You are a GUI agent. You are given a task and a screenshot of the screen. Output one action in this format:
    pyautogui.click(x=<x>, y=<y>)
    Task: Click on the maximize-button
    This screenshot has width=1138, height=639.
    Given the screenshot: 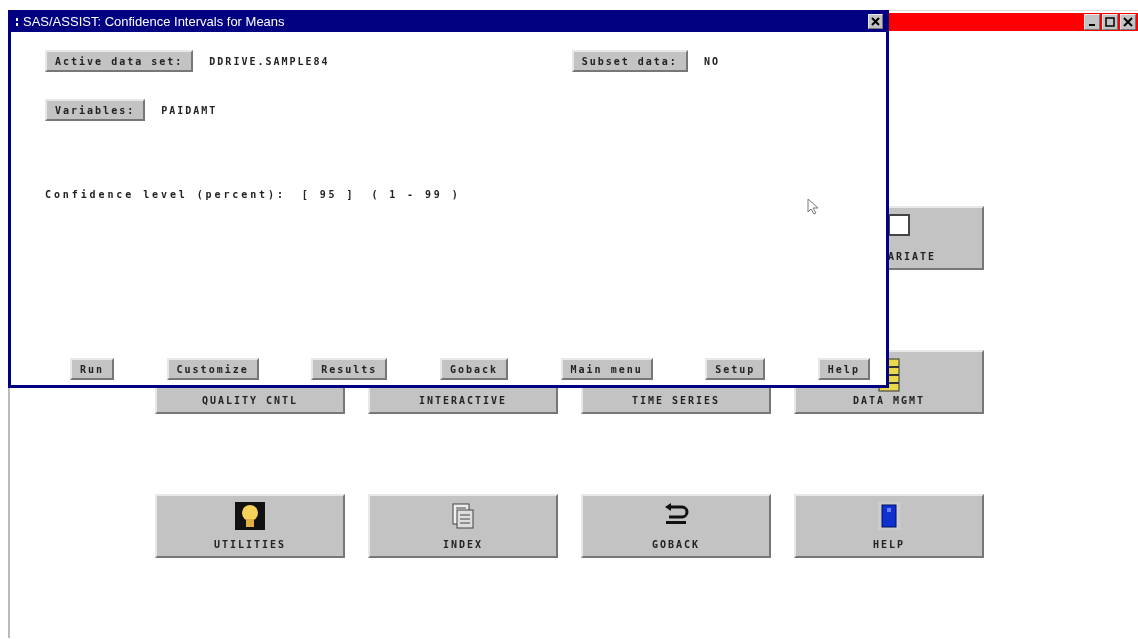 What is the action you would take?
    pyautogui.click(x=1110, y=22)
    